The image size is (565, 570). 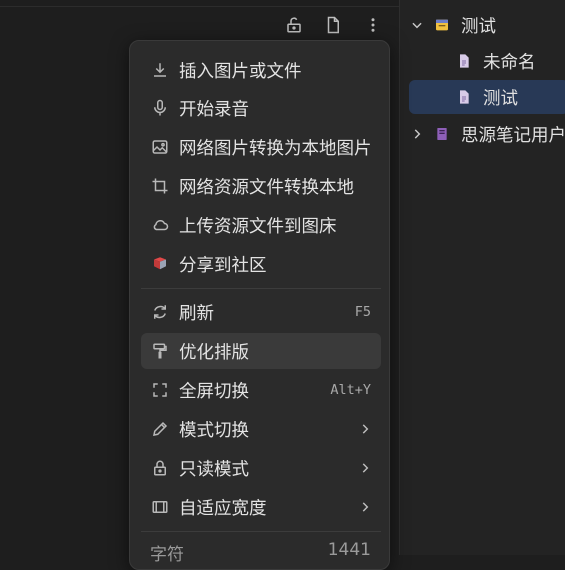 What do you see at coordinates (349, 550) in the screenshot?
I see `char-count-value: 1441` at bounding box center [349, 550].